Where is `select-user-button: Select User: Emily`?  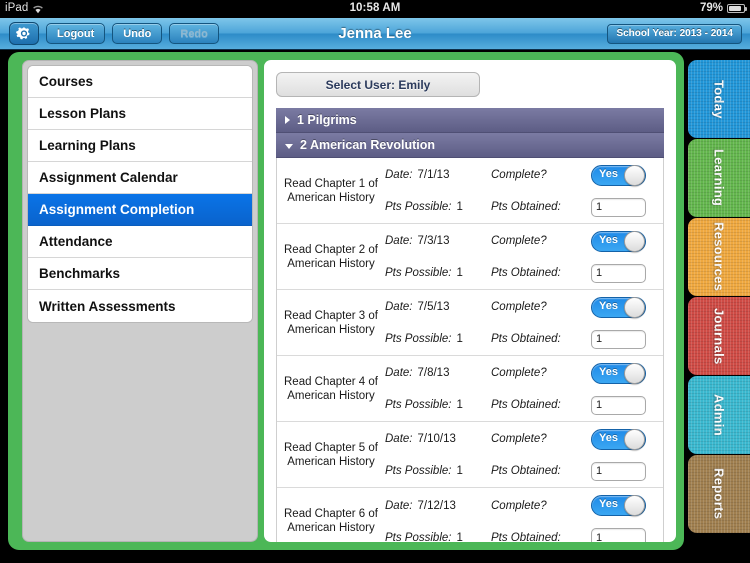
select-user-button: Select User: Emily is located at coordinates (378, 84).